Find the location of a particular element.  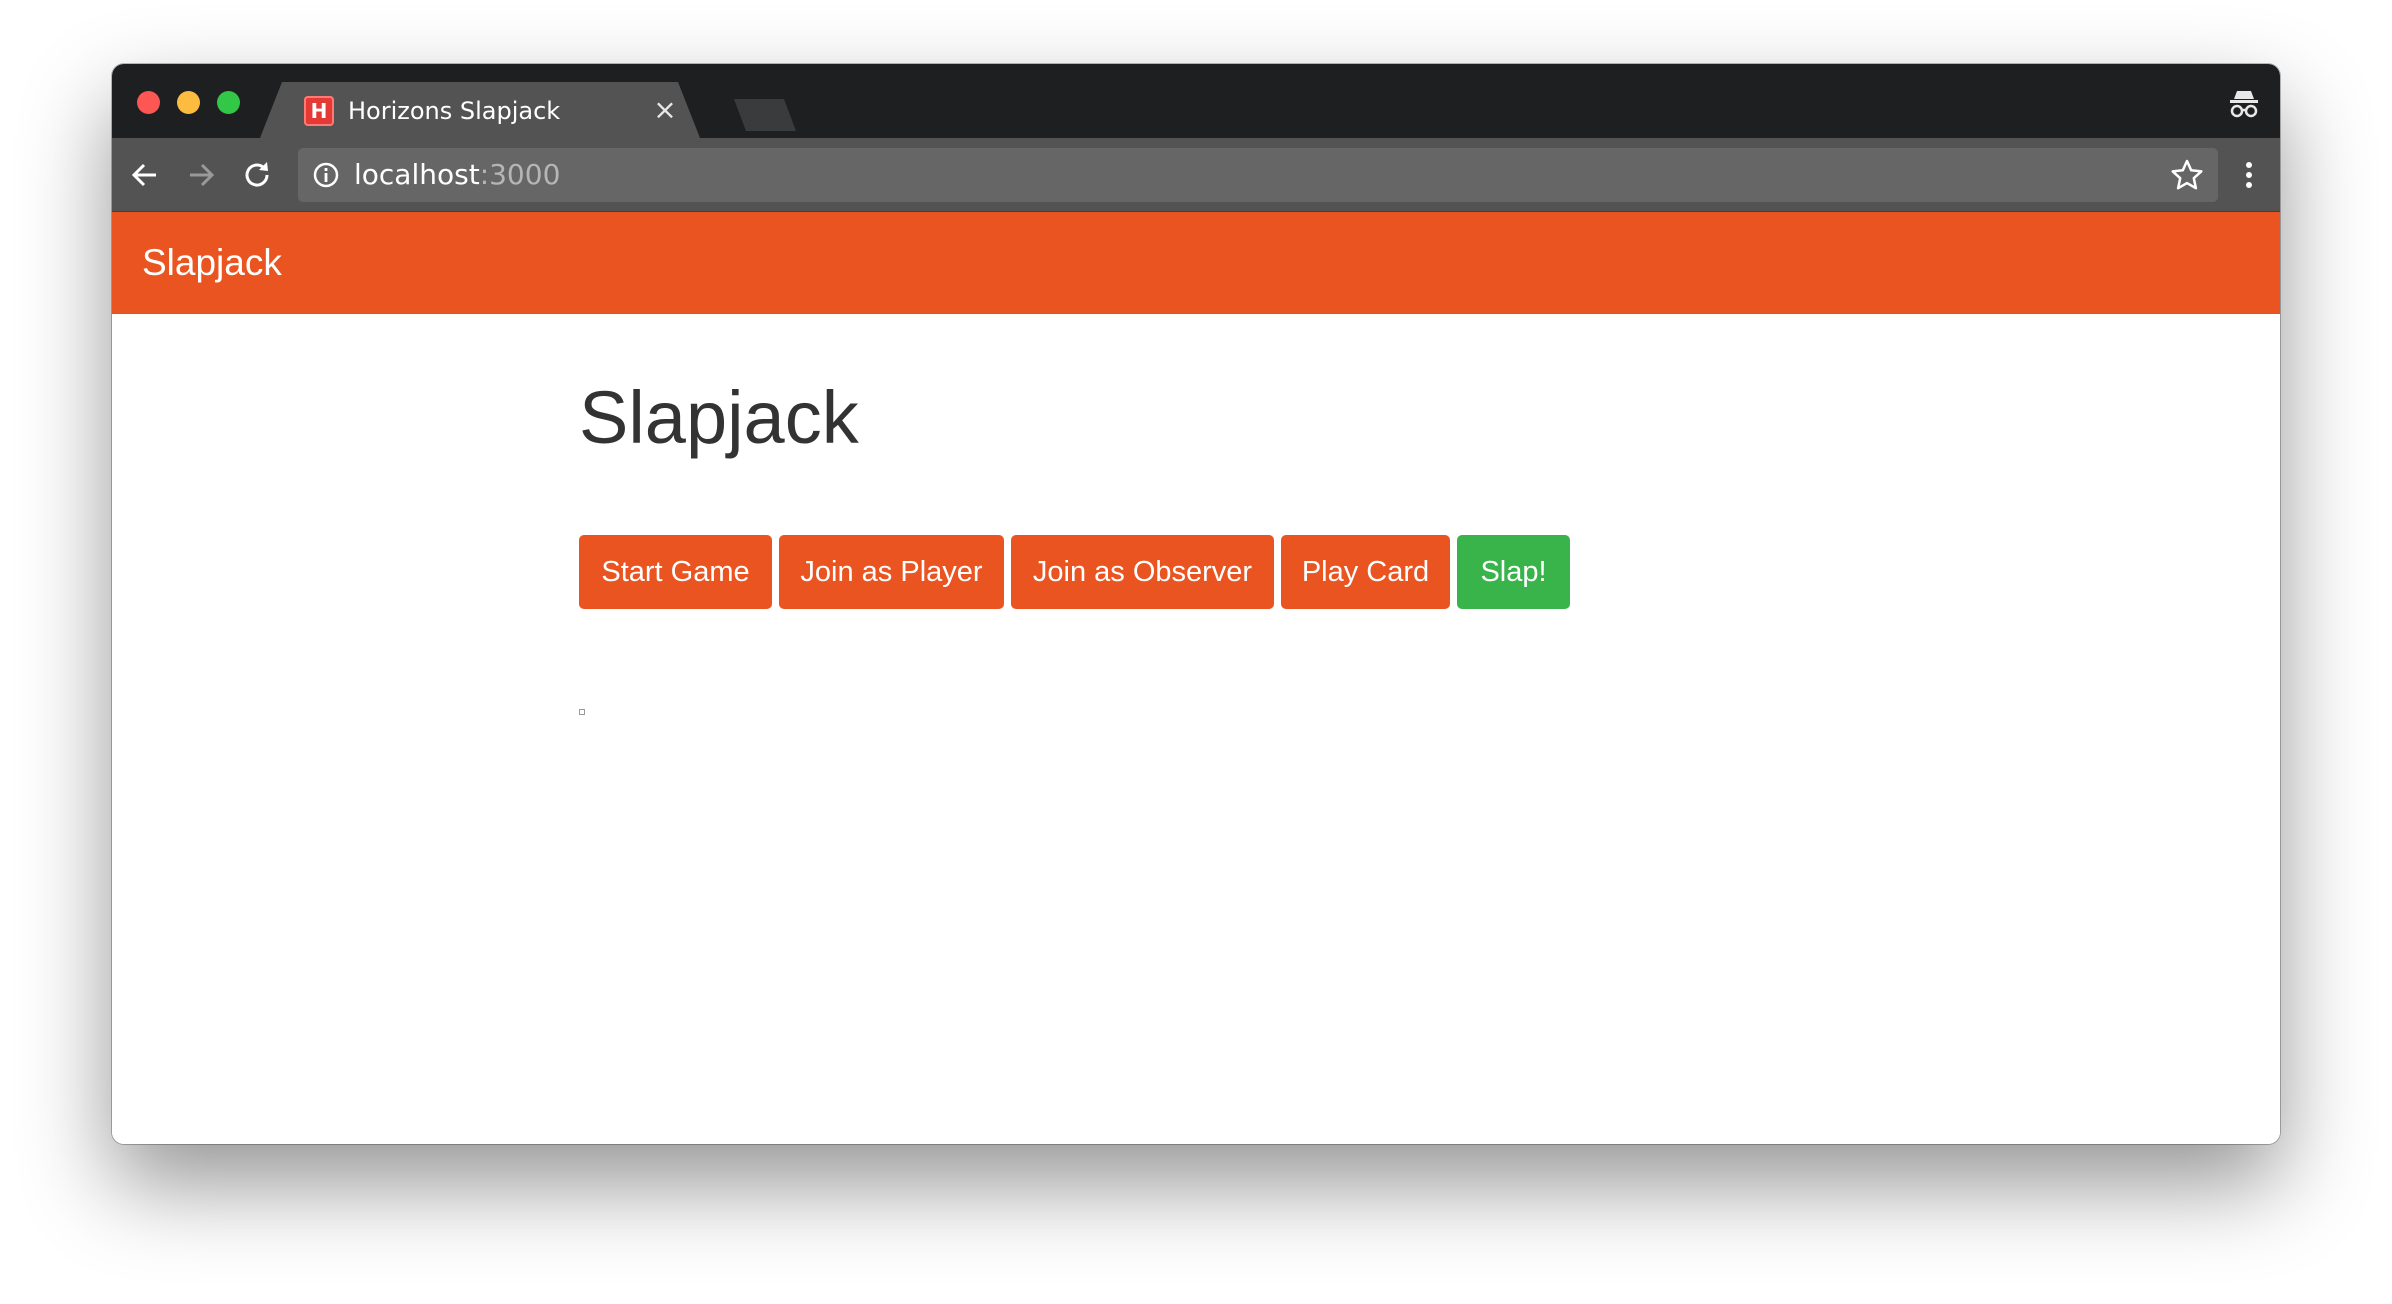

navbar-brand: Slapjack is located at coordinates (212, 263).